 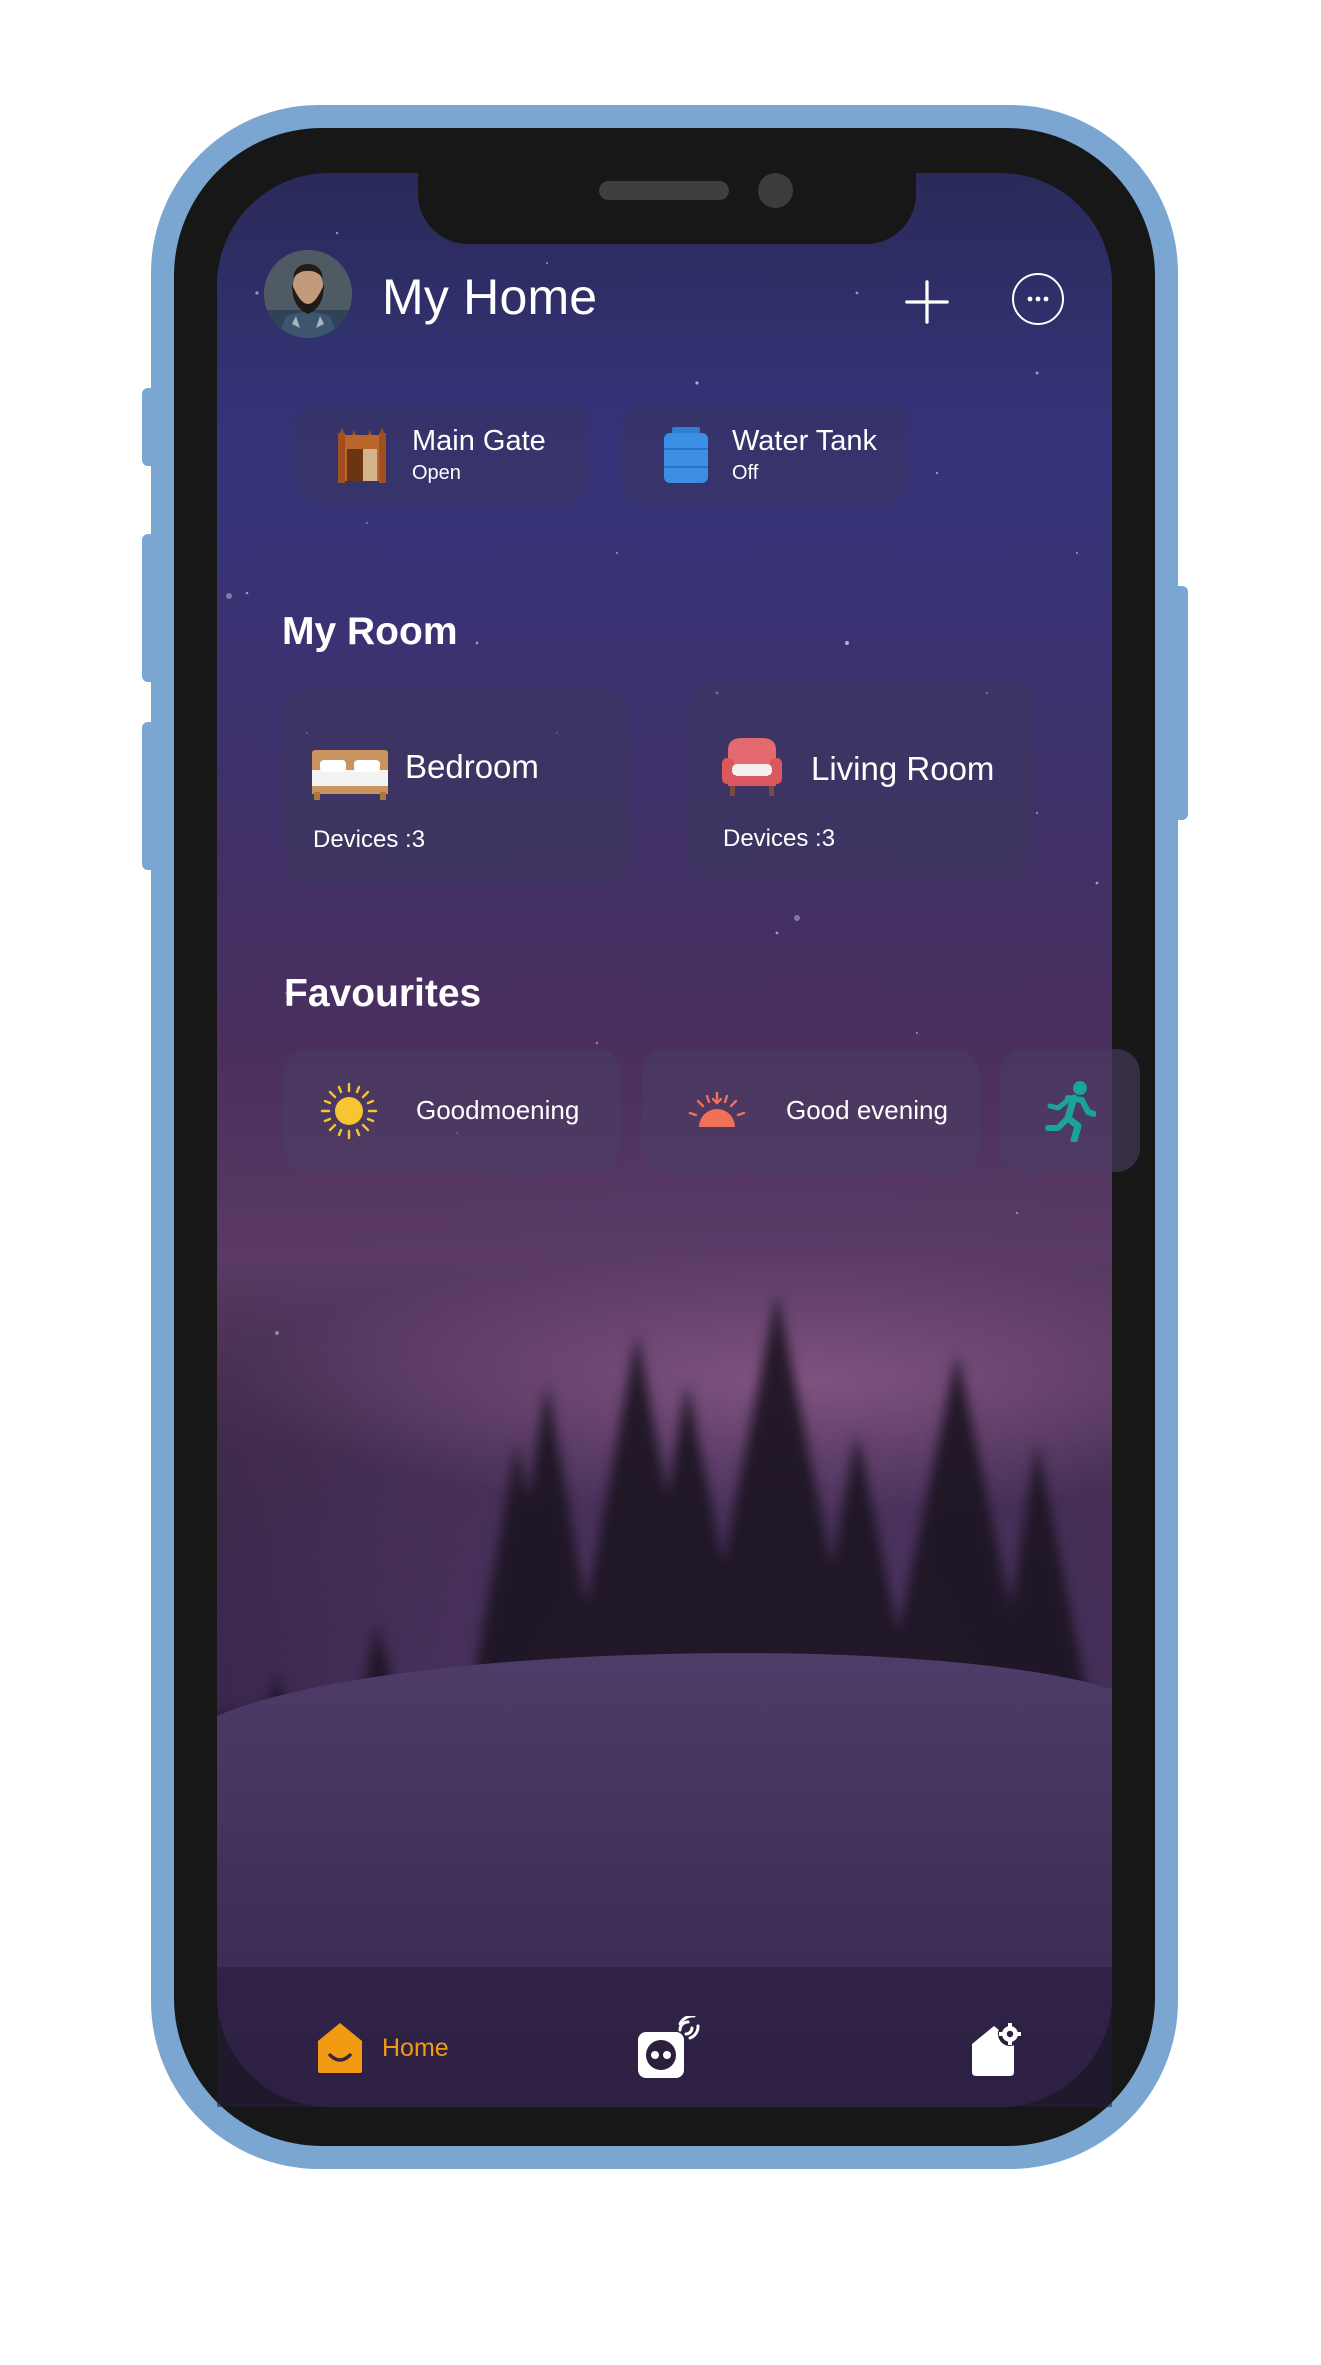 What do you see at coordinates (498, 1110) in the screenshot?
I see `favourite-label: Goodmoening` at bounding box center [498, 1110].